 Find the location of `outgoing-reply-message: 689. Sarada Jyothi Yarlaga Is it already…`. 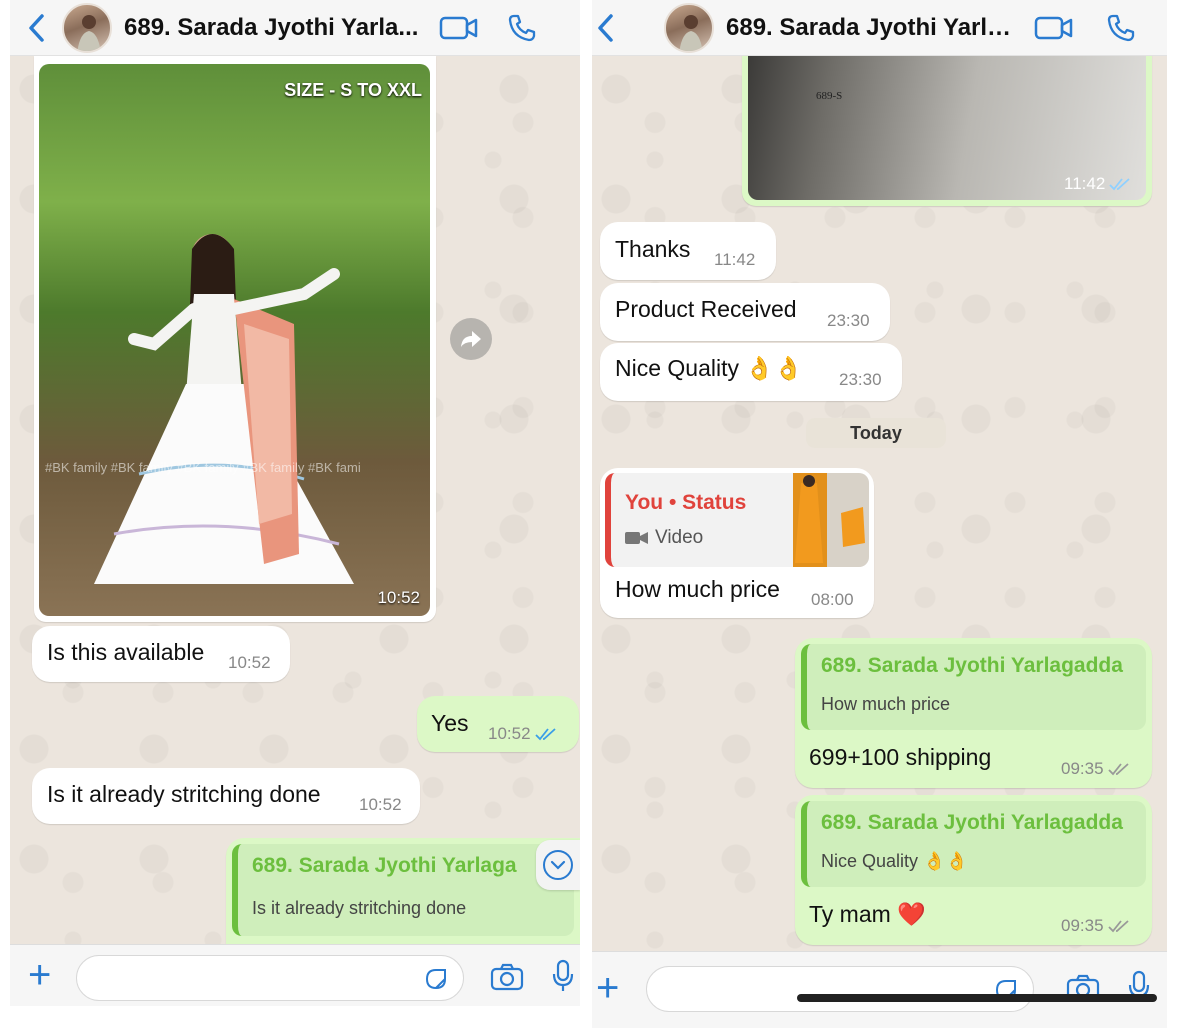

outgoing-reply-message: 689. Sarada Jyothi Yarlaga Is it already… is located at coordinates (403, 891).